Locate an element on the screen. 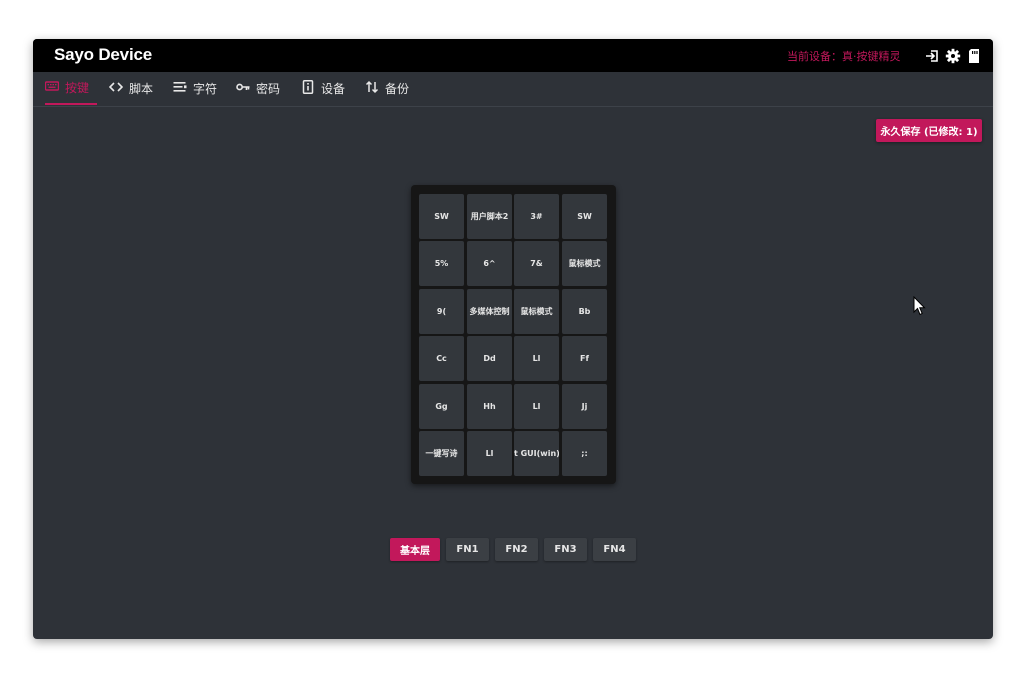  key-1-2: 用户脚本2 is located at coordinates (489, 216).